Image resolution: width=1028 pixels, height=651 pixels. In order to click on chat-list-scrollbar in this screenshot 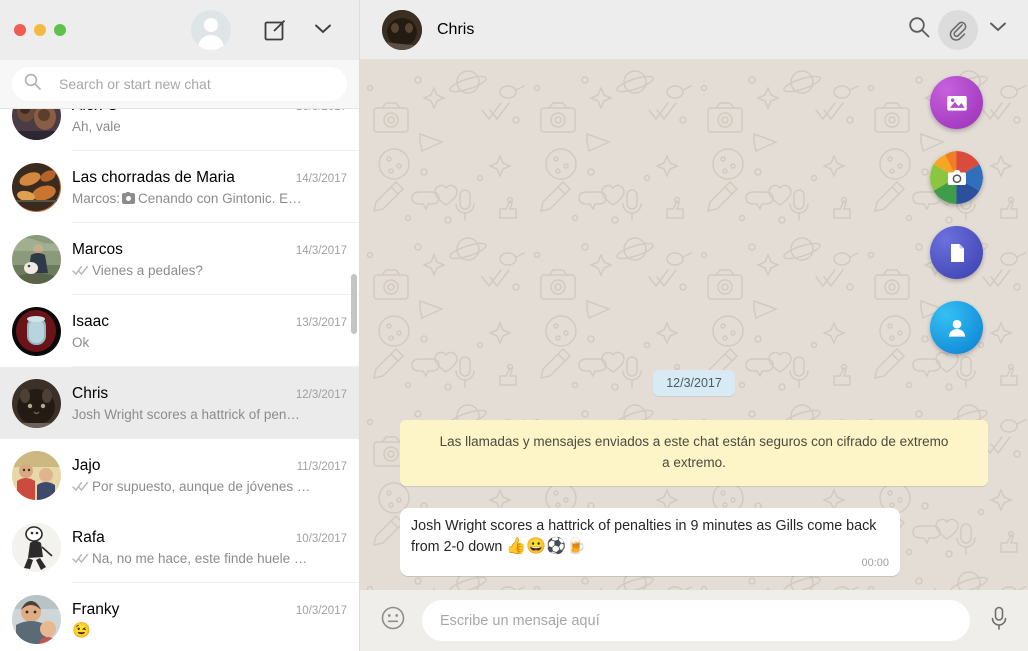, I will do `click(354, 304)`.